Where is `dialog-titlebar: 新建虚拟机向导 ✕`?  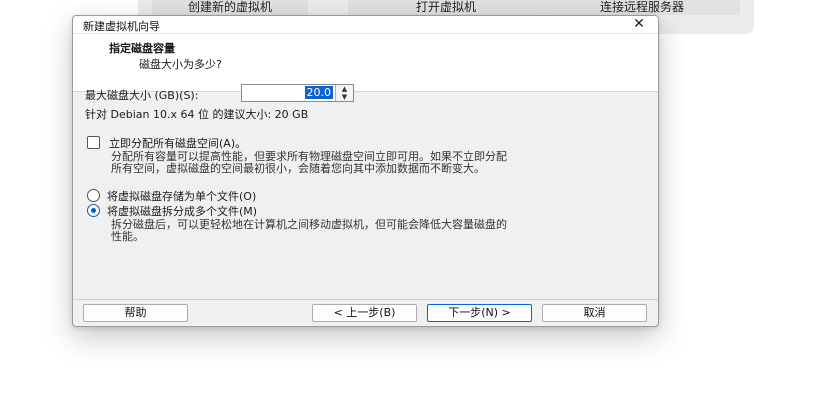 dialog-titlebar: 新建虚拟机向导 ✕ is located at coordinates (365, 25).